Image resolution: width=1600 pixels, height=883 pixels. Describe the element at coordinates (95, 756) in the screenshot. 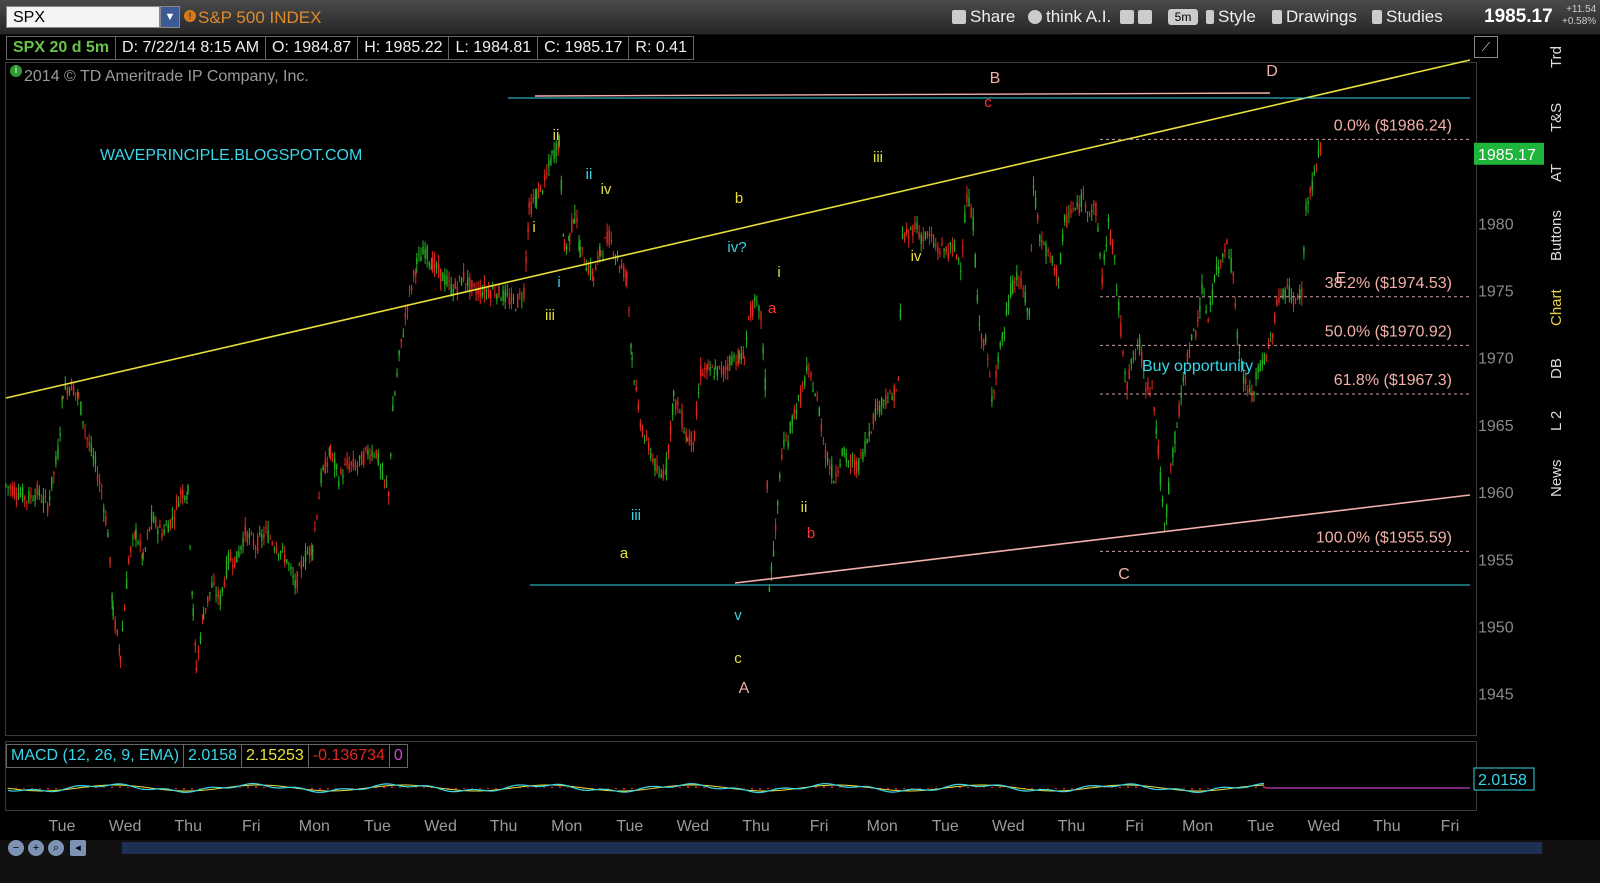

I see `macd-label: MACD (12, 26, 9, EMA)` at that location.